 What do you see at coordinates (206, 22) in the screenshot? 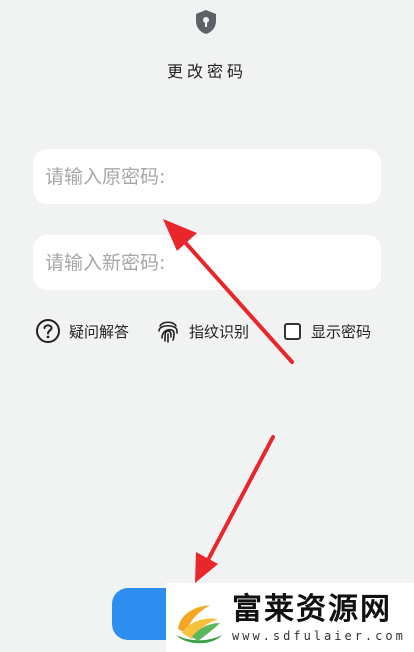
I see `shield-lock-icon` at bounding box center [206, 22].